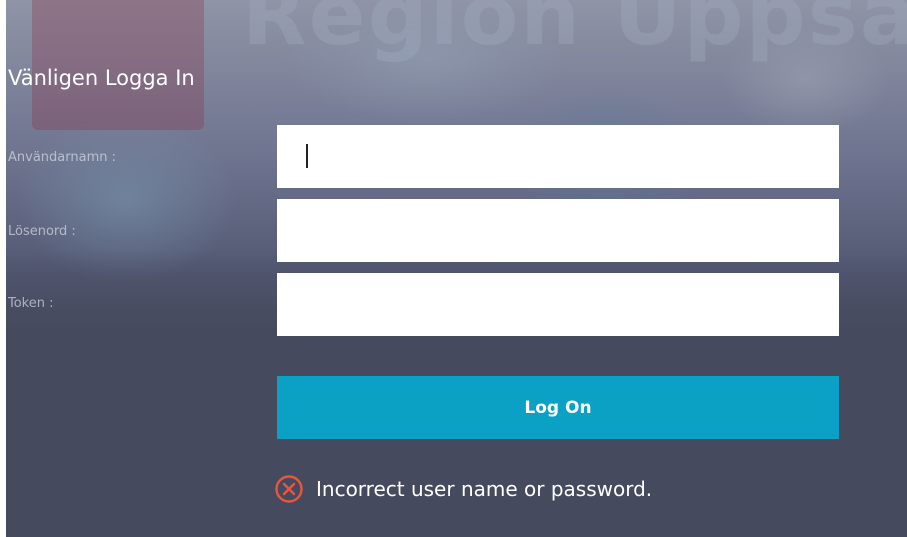 The width and height of the screenshot is (907, 537). Describe the element at coordinates (484, 489) in the screenshot. I see `error-text: Incorrect user name or password.` at that location.